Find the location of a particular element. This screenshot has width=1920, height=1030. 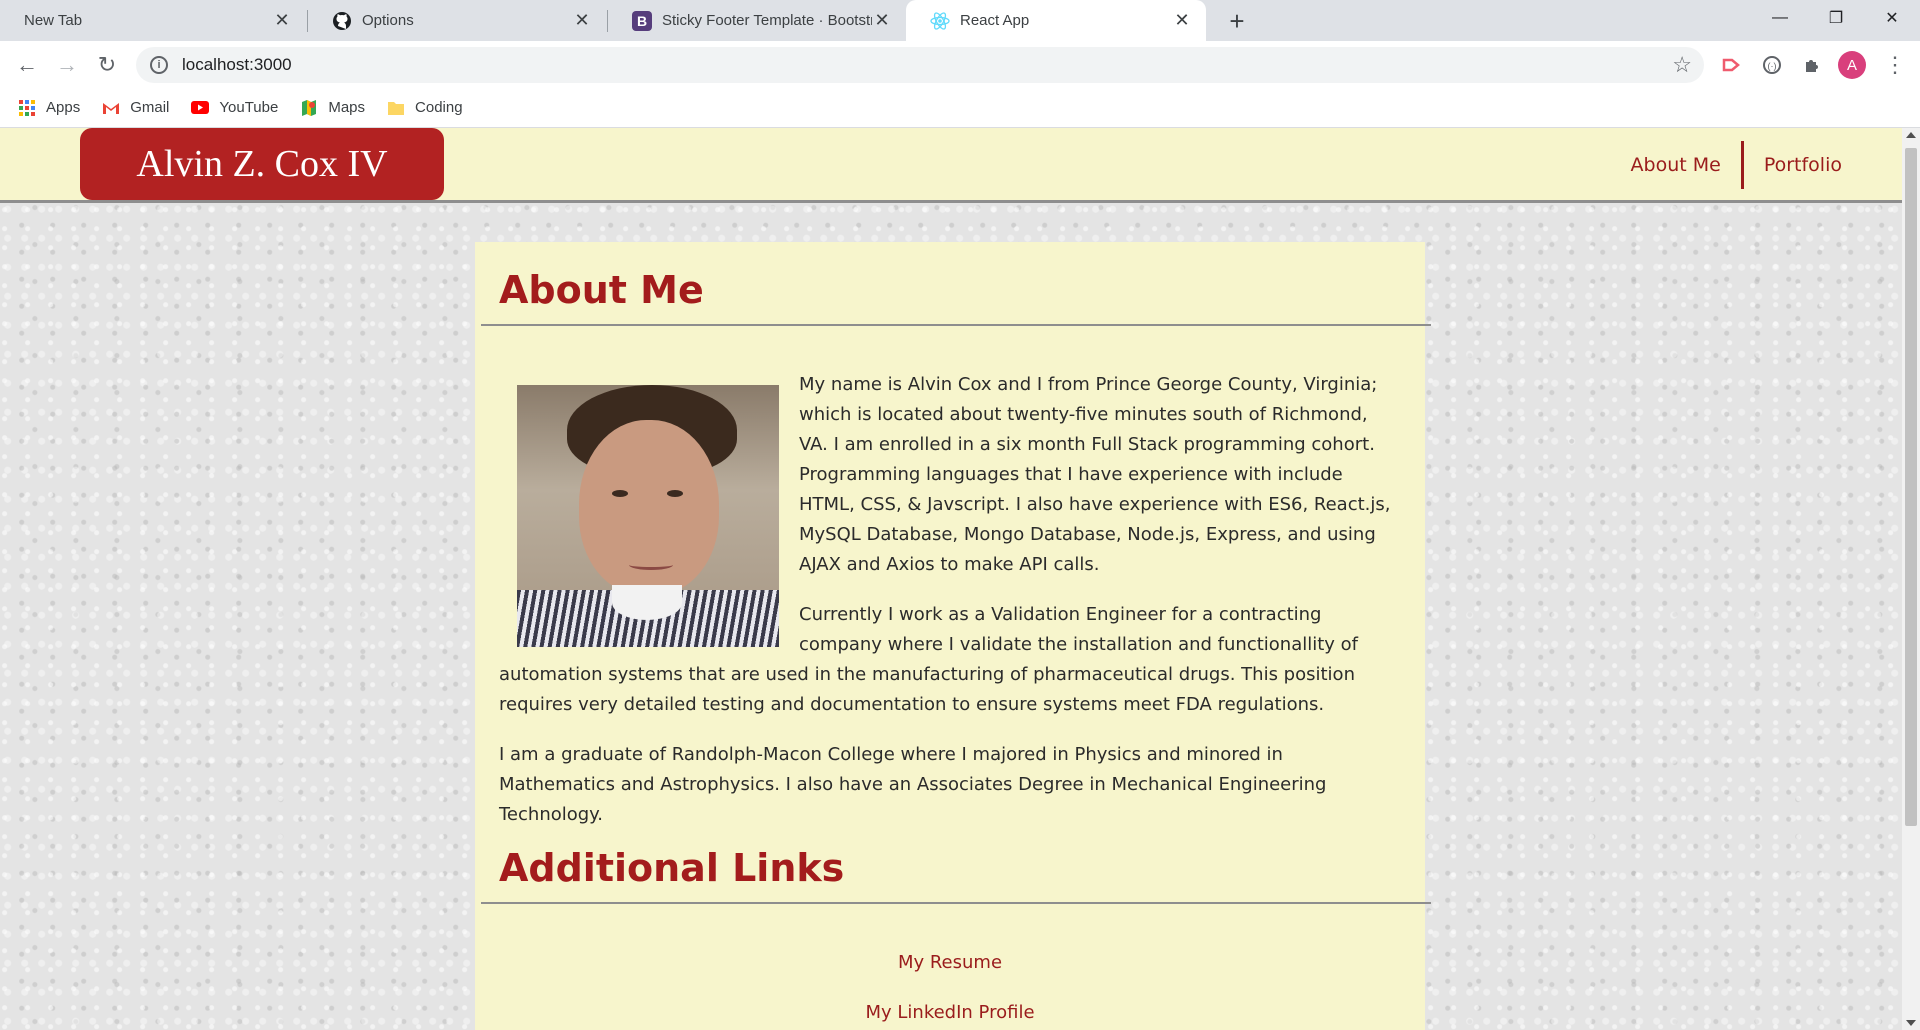

tab-options: Options ✕ is located at coordinates (457, 20).